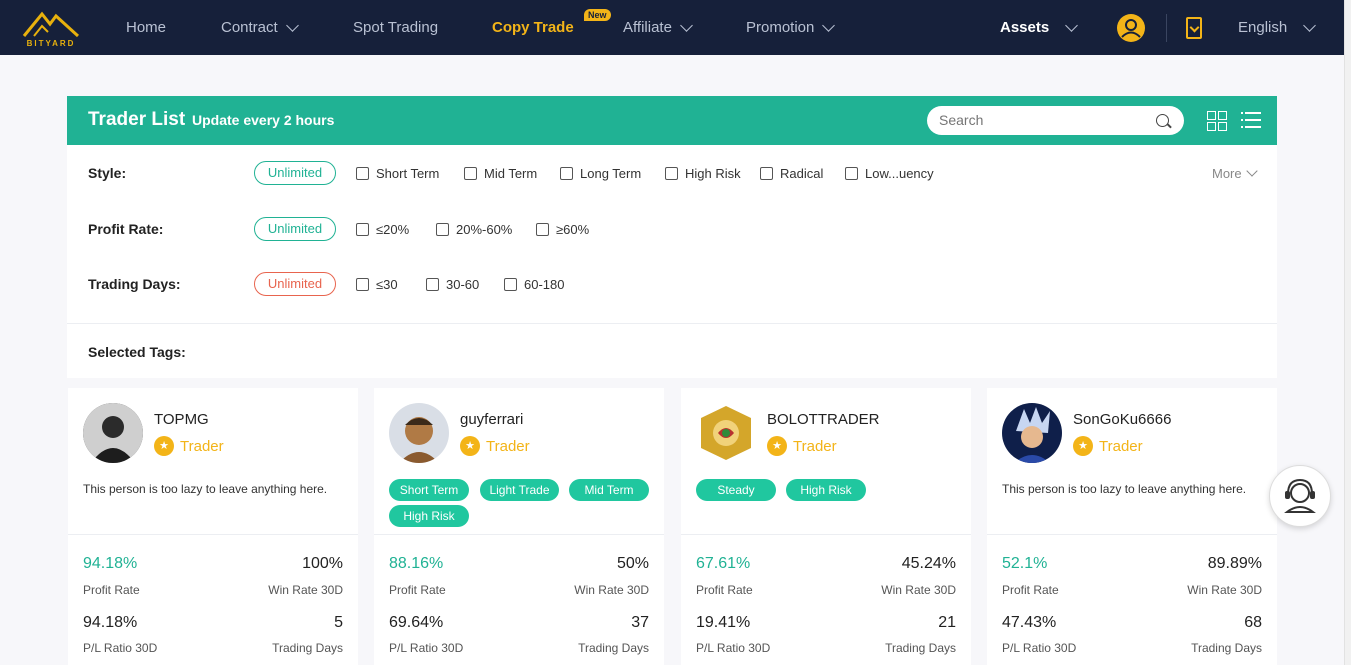 This screenshot has height=665, width=1351. I want to click on download-icon, so click(1194, 28).